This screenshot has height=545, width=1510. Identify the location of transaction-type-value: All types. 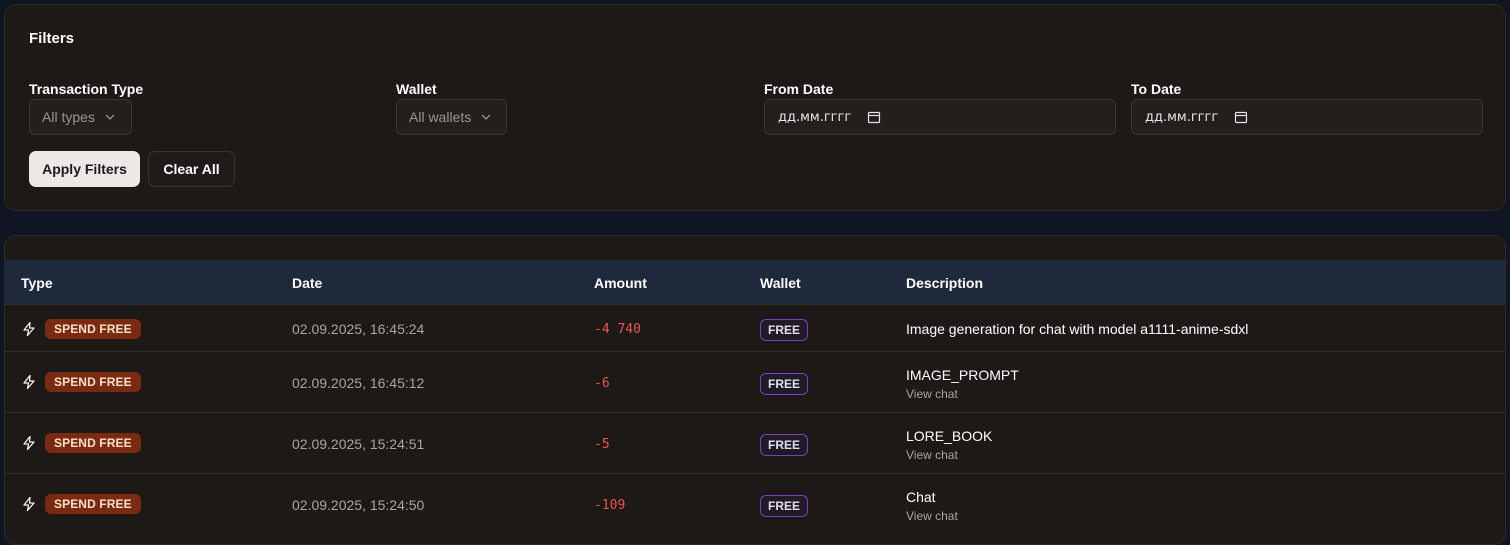
(68, 117).